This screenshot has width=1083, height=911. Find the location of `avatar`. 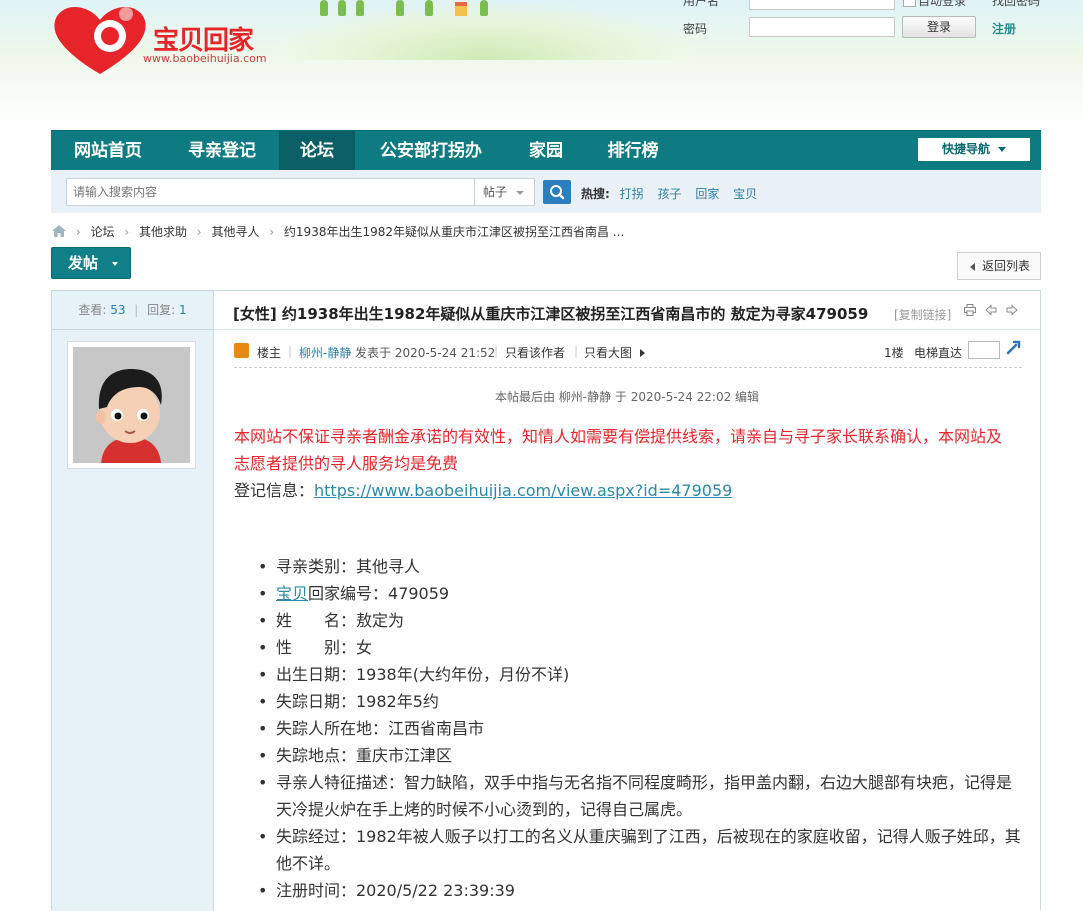

avatar is located at coordinates (131, 405).